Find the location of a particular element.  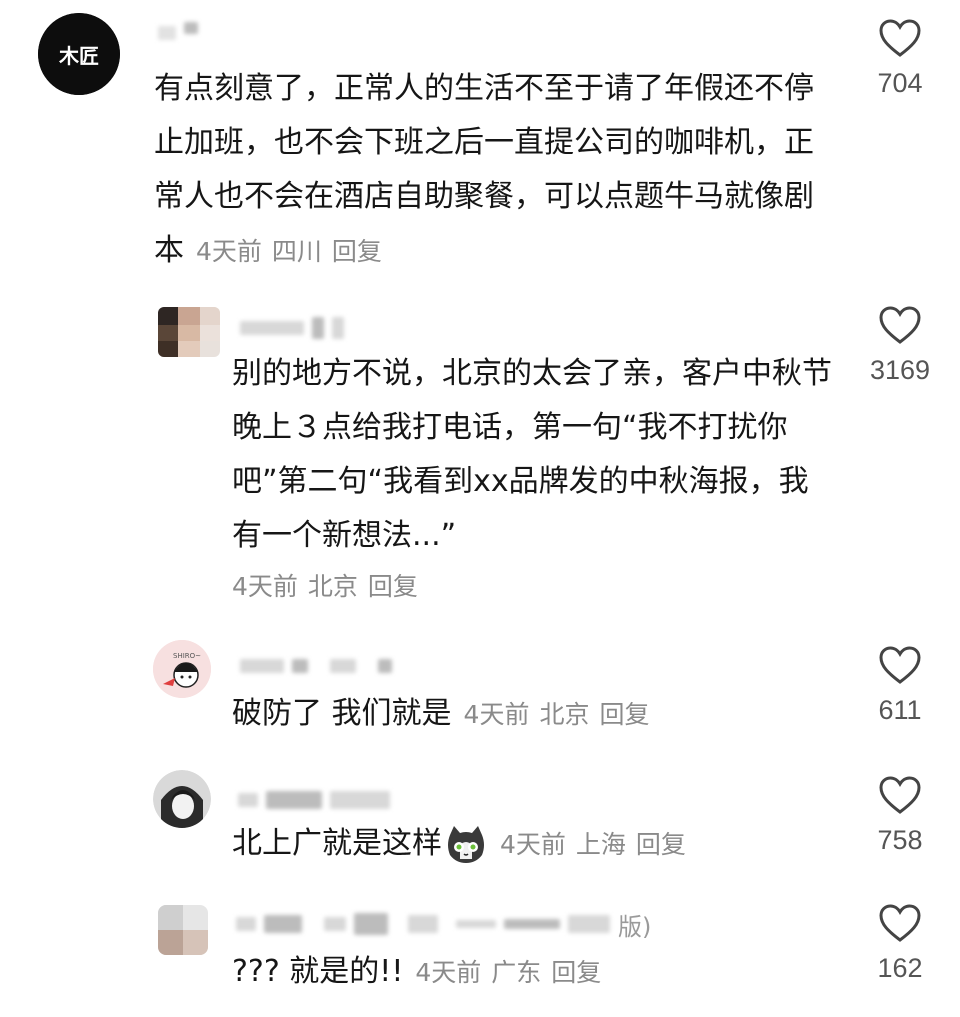

comment-5: 版) ??? 就是的!! 4天前 广东 回复 162 is located at coordinates (480, 955).